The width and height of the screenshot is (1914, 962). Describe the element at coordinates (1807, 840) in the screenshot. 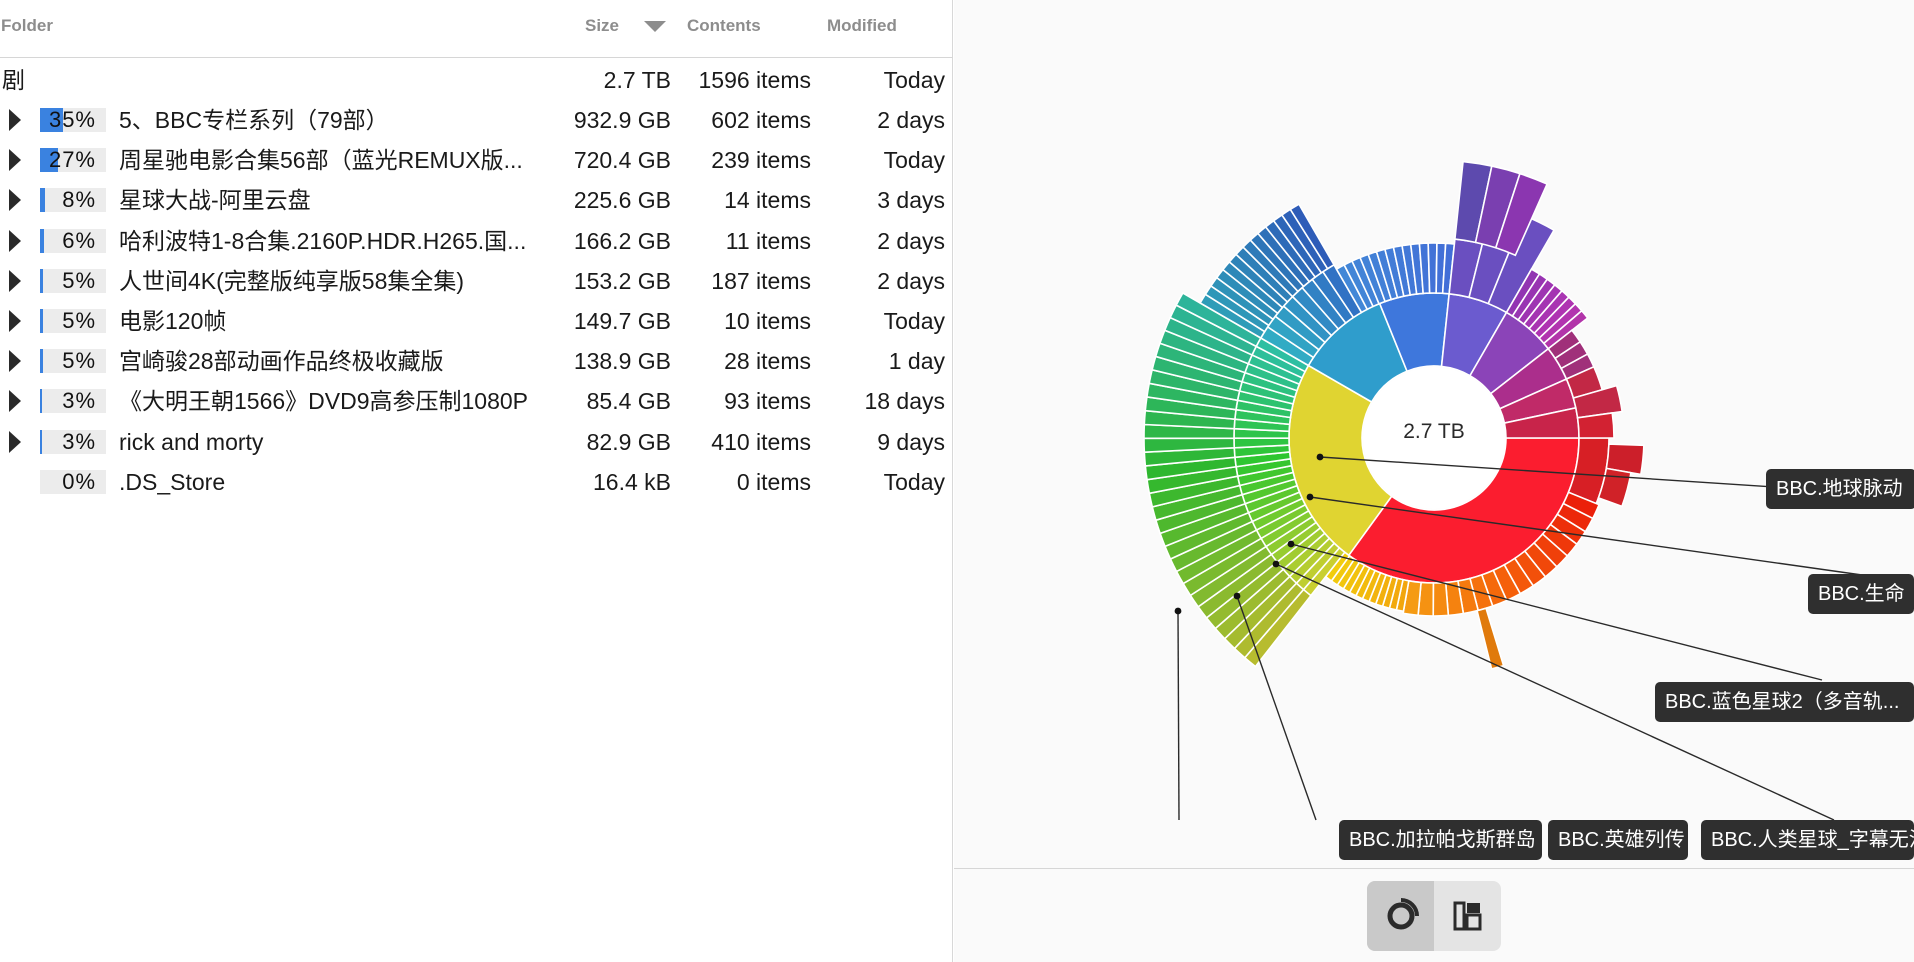

I see `chart-label-human-planet: BBC.人类星球_字幕无法` at that location.